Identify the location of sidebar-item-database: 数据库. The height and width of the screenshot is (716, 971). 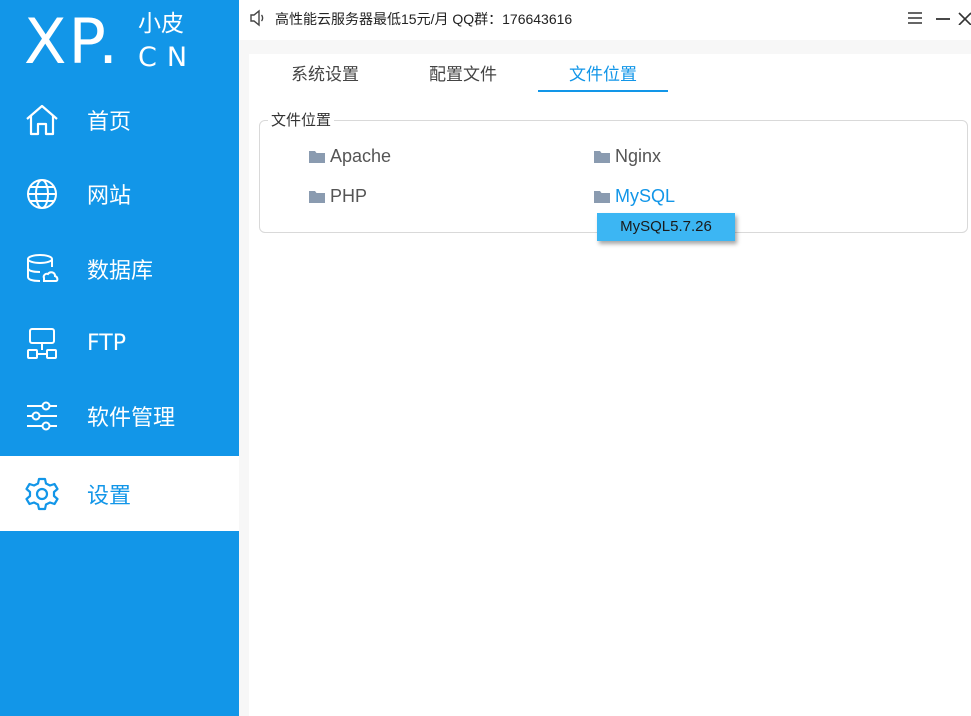
(119, 268).